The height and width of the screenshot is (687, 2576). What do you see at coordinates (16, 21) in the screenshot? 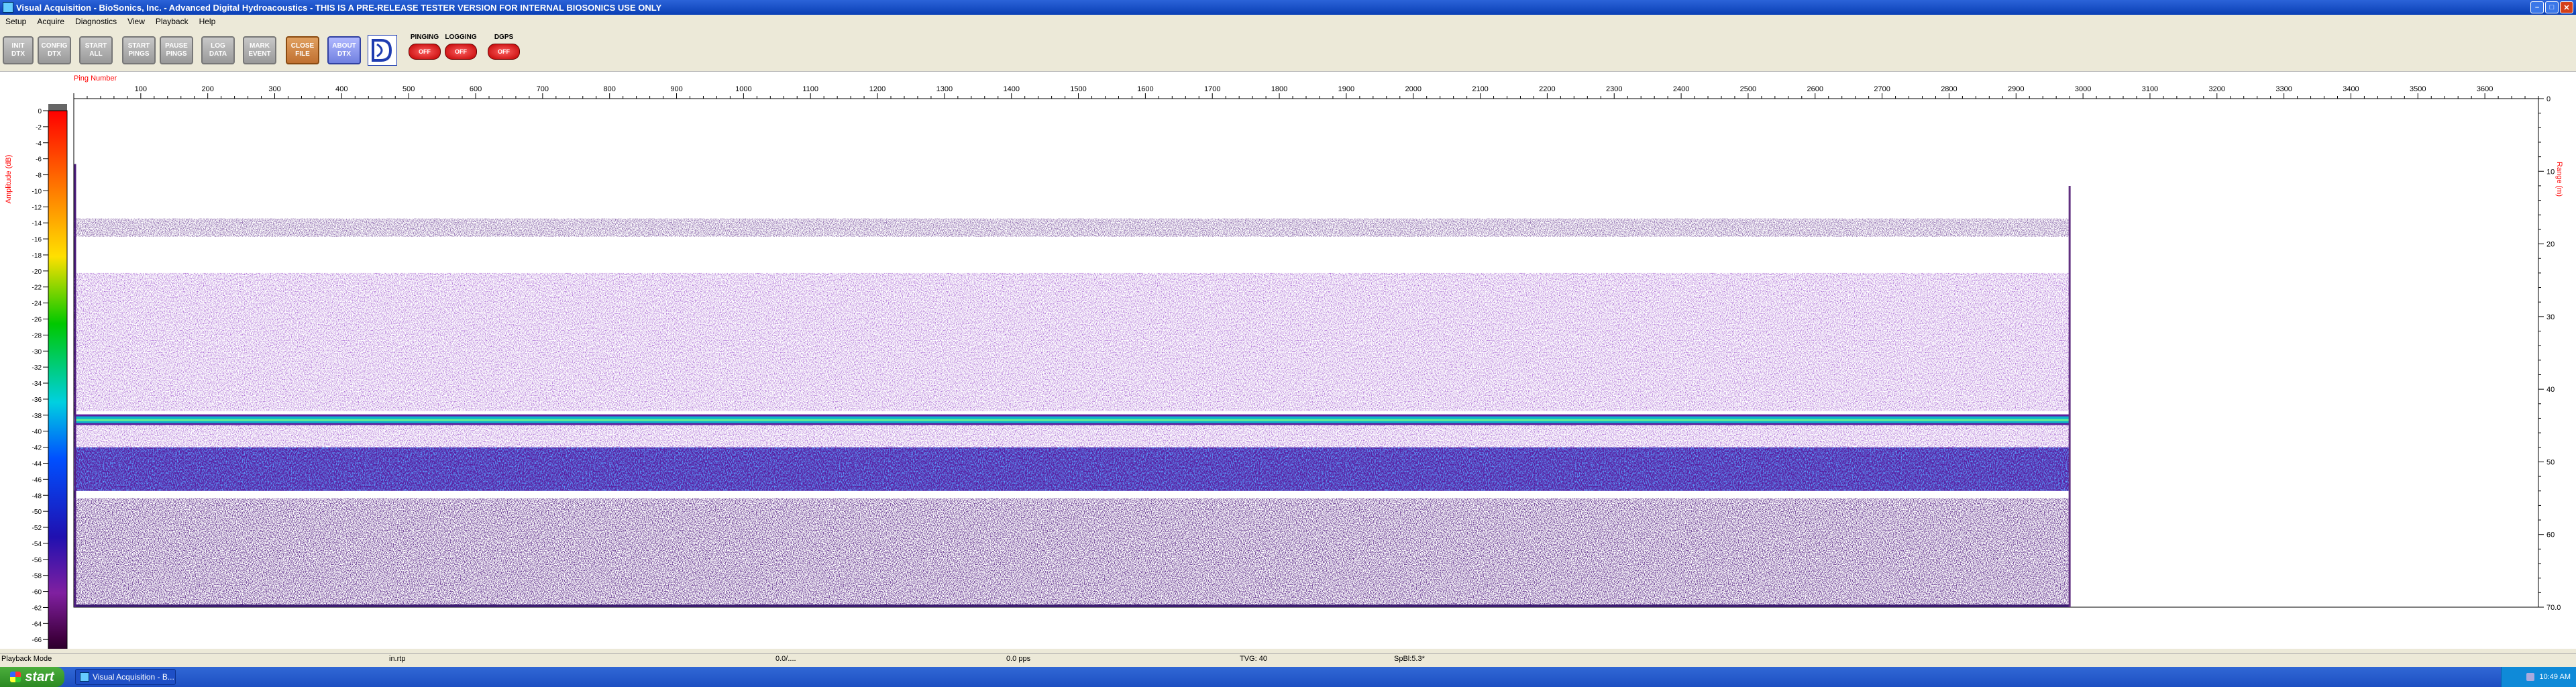
I see `menu-setup: Setup` at bounding box center [16, 21].